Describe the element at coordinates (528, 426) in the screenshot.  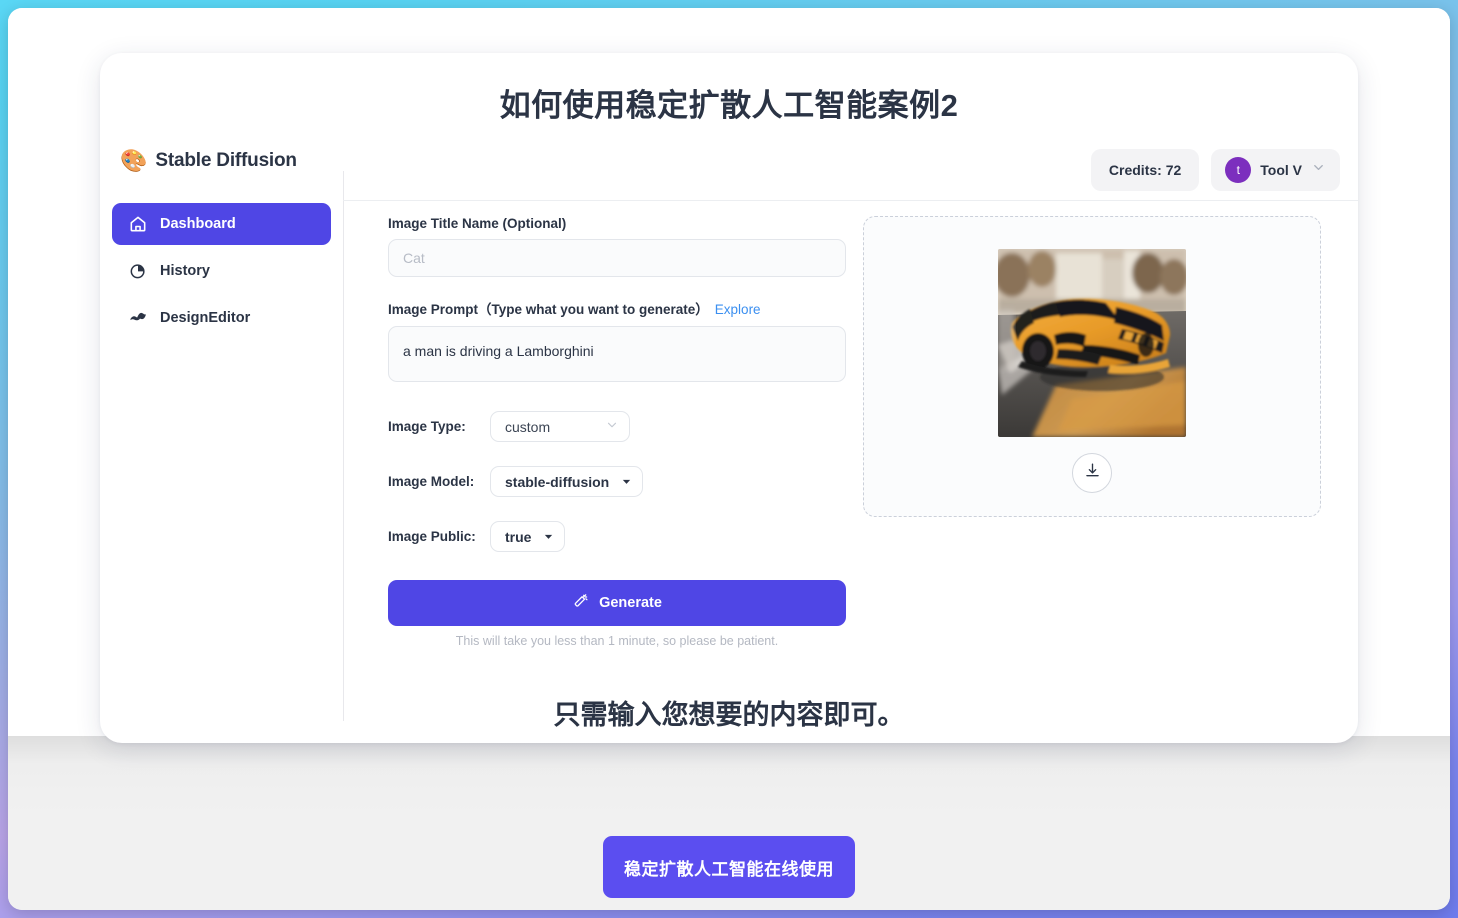
I see `image-type-value: custom` at that location.